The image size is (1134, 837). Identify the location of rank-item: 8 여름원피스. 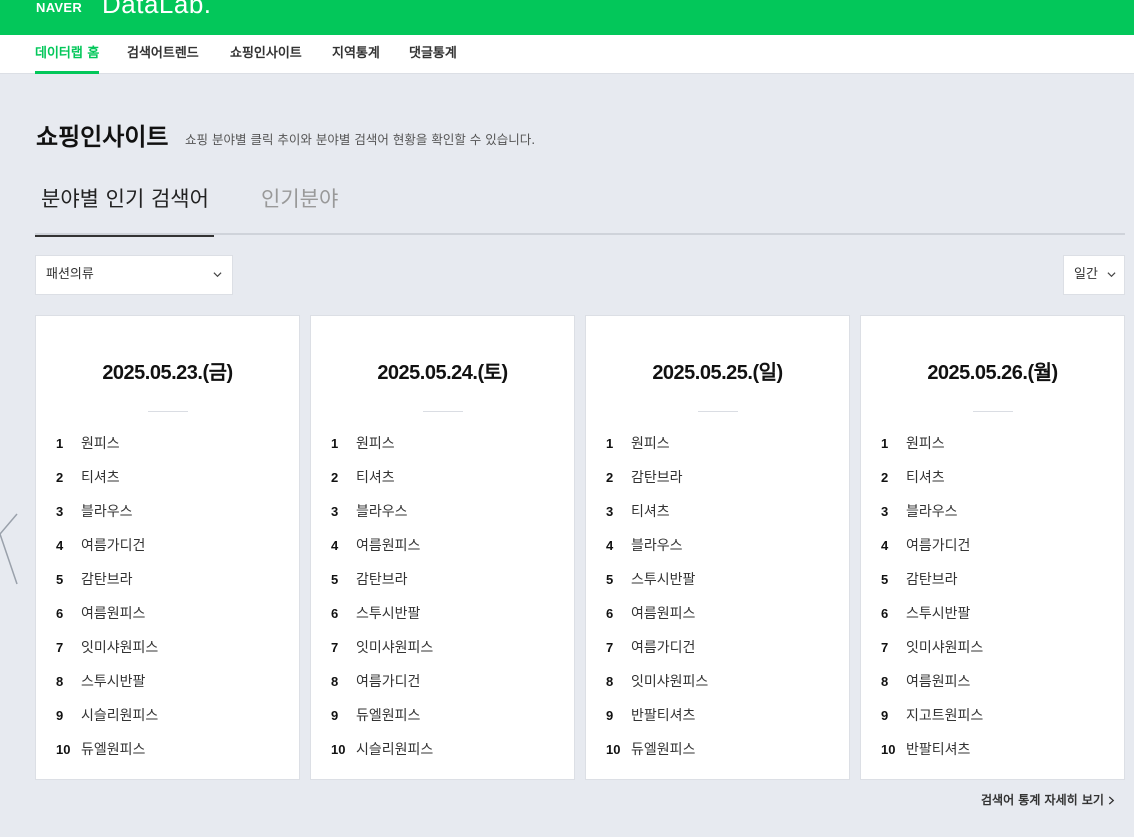
(932, 687).